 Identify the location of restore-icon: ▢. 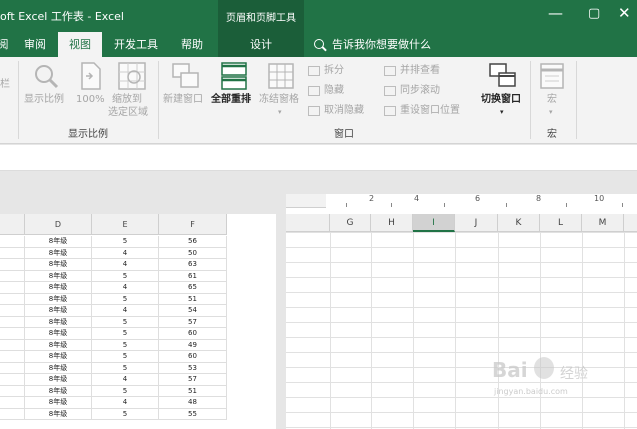
(594, 13).